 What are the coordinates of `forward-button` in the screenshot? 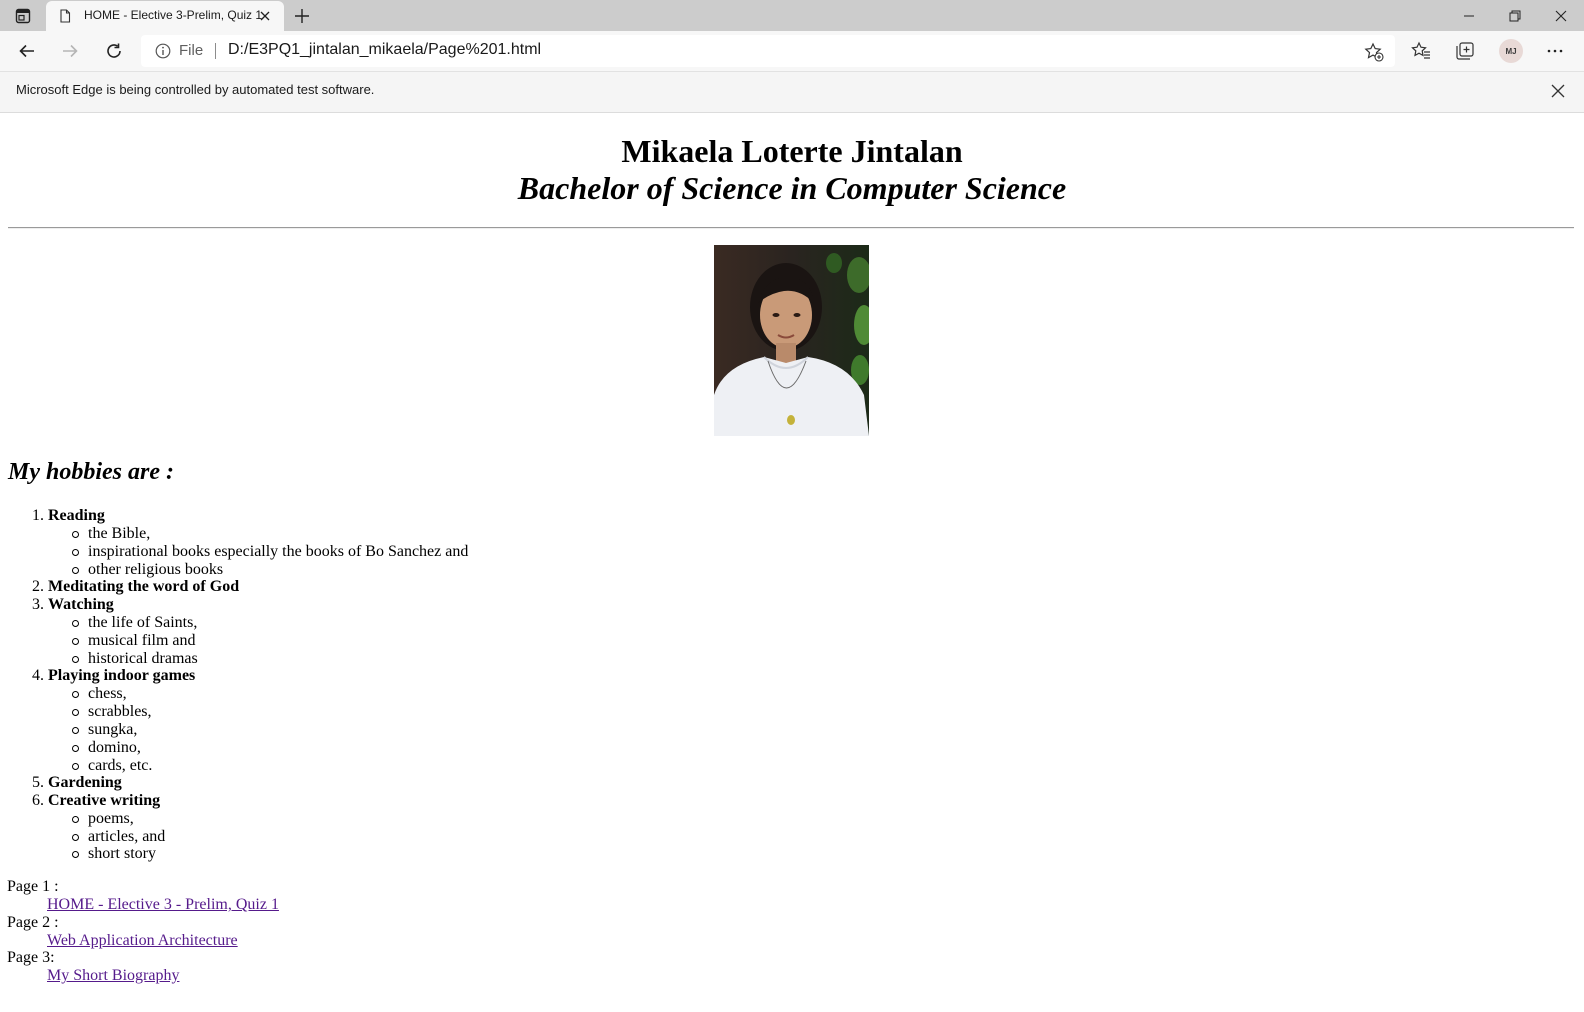 It's located at (70, 51).